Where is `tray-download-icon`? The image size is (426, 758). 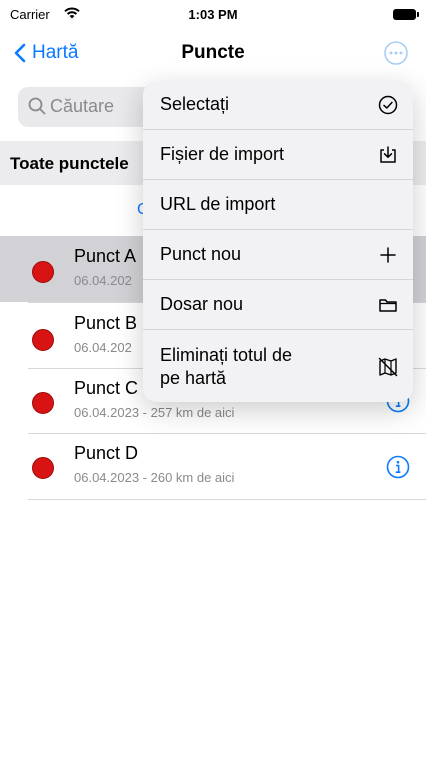
tray-download-icon is located at coordinates (388, 154).